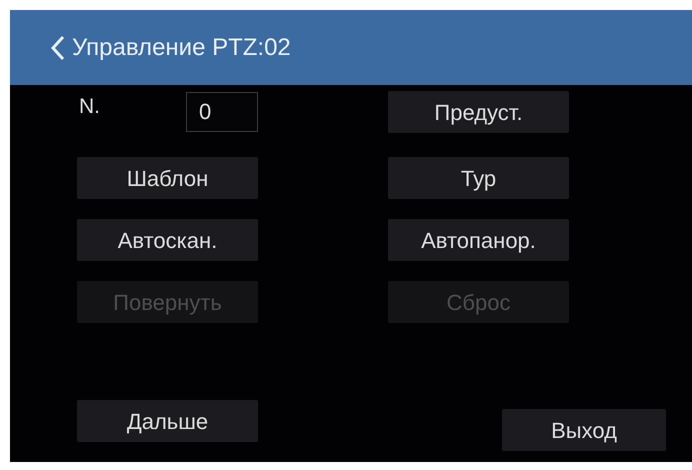 This screenshot has width=692, height=470. Describe the element at coordinates (167, 421) in the screenshot. I see `action-button: Дальше` at that location.